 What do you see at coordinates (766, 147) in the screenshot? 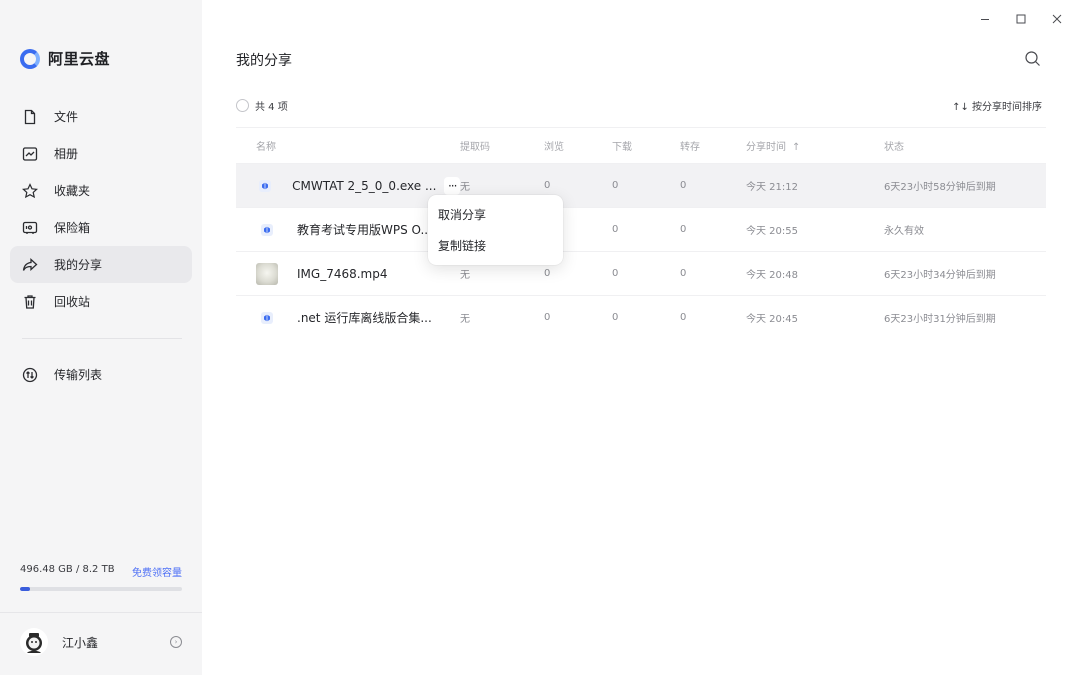
I see `column-time-label: 分享时间` at bounding box center [766, 147].